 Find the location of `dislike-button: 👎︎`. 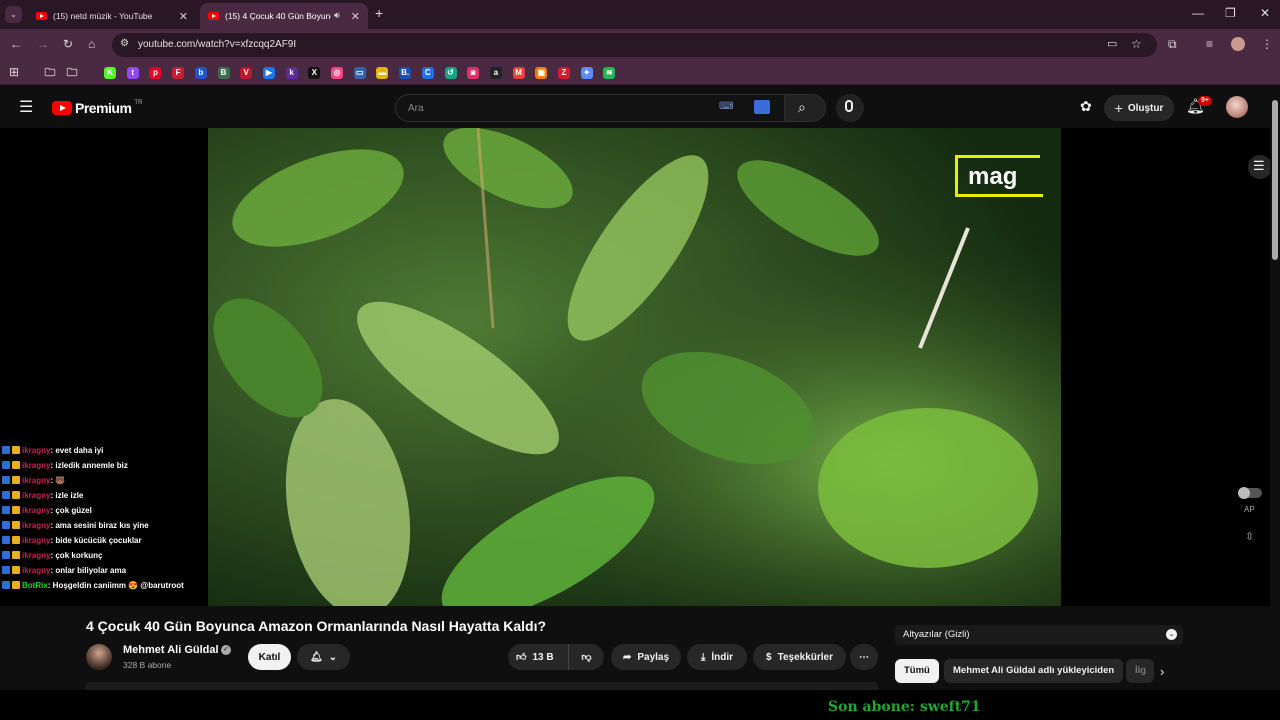

dislike-button: 👎︎ is located at coordinates (586, 657).